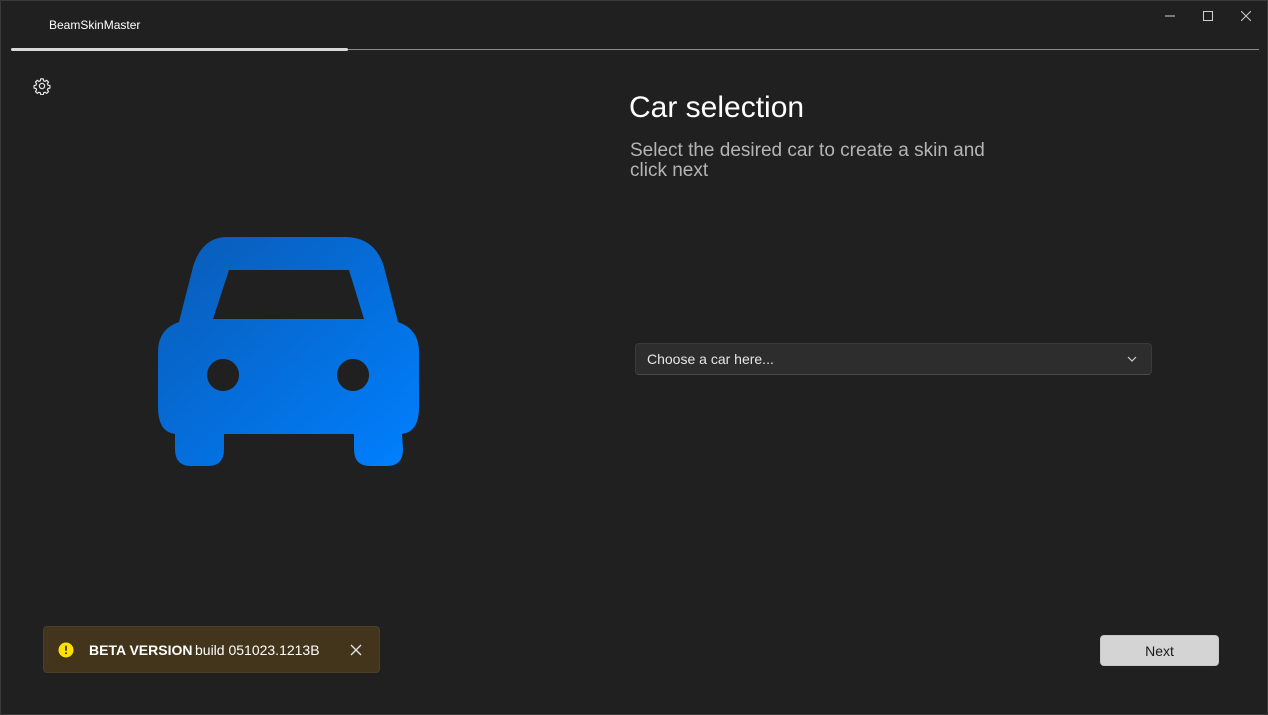 The image size is (1268, 715). What do you see at coordinates (634, 17) in the screenshot?
I see `title-bar: BeamSkinMaster` at bounding box center [634, 17].